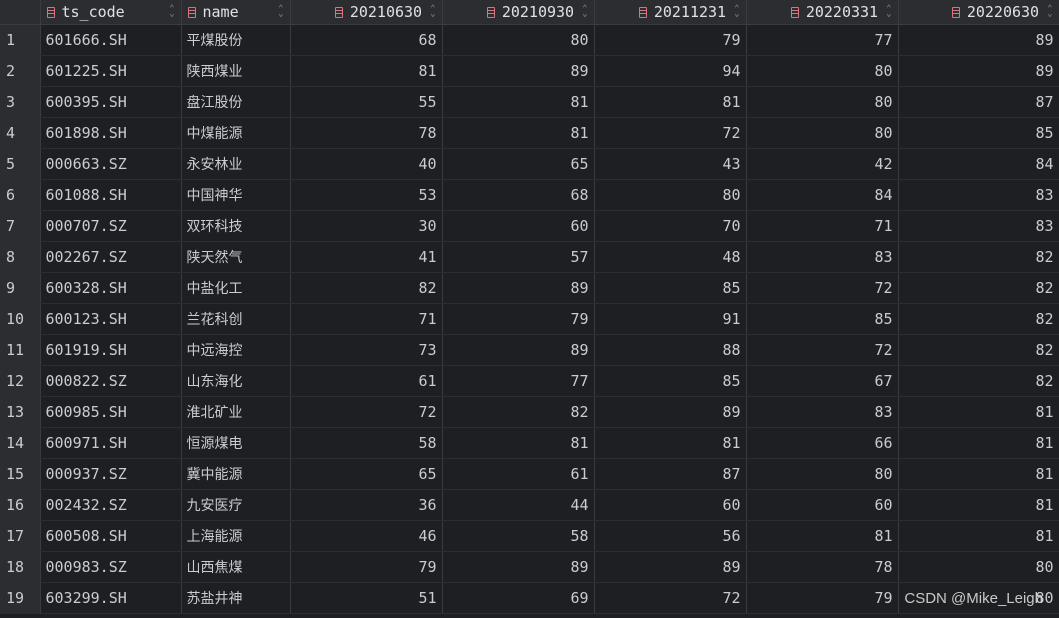  What do you see at coordinates (366, 598) in the screenshot?
I see `cell-20210630: 51` at bounding box center [366, 598].